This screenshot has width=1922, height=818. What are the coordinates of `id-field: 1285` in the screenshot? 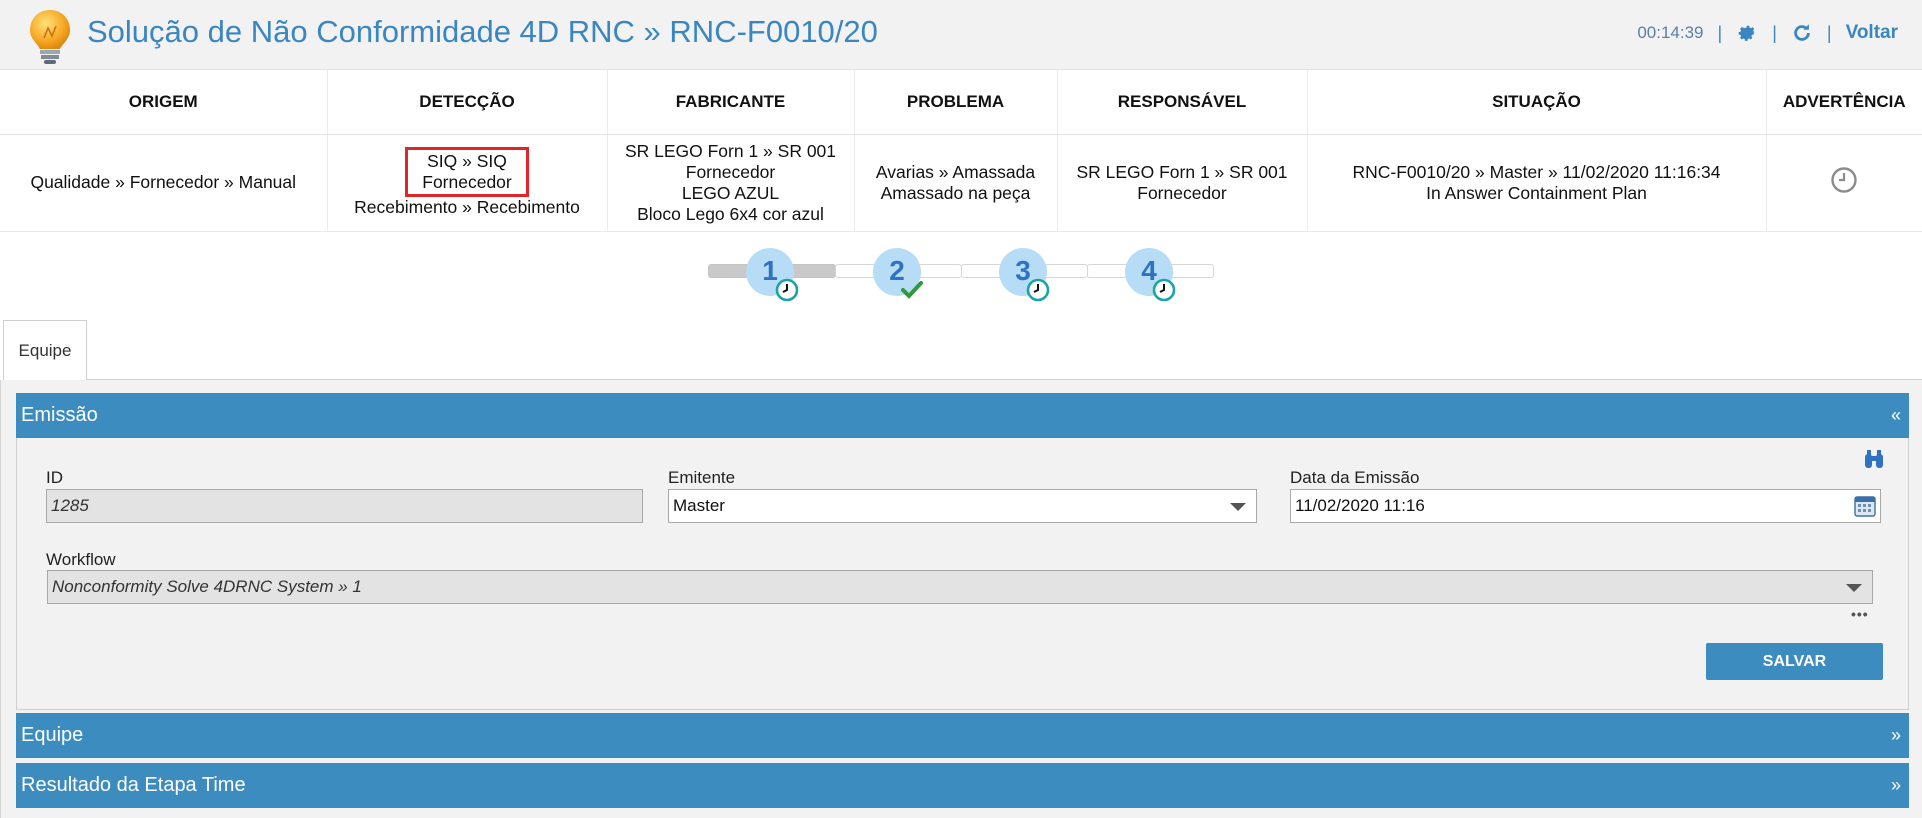 It's located at (344, 506).